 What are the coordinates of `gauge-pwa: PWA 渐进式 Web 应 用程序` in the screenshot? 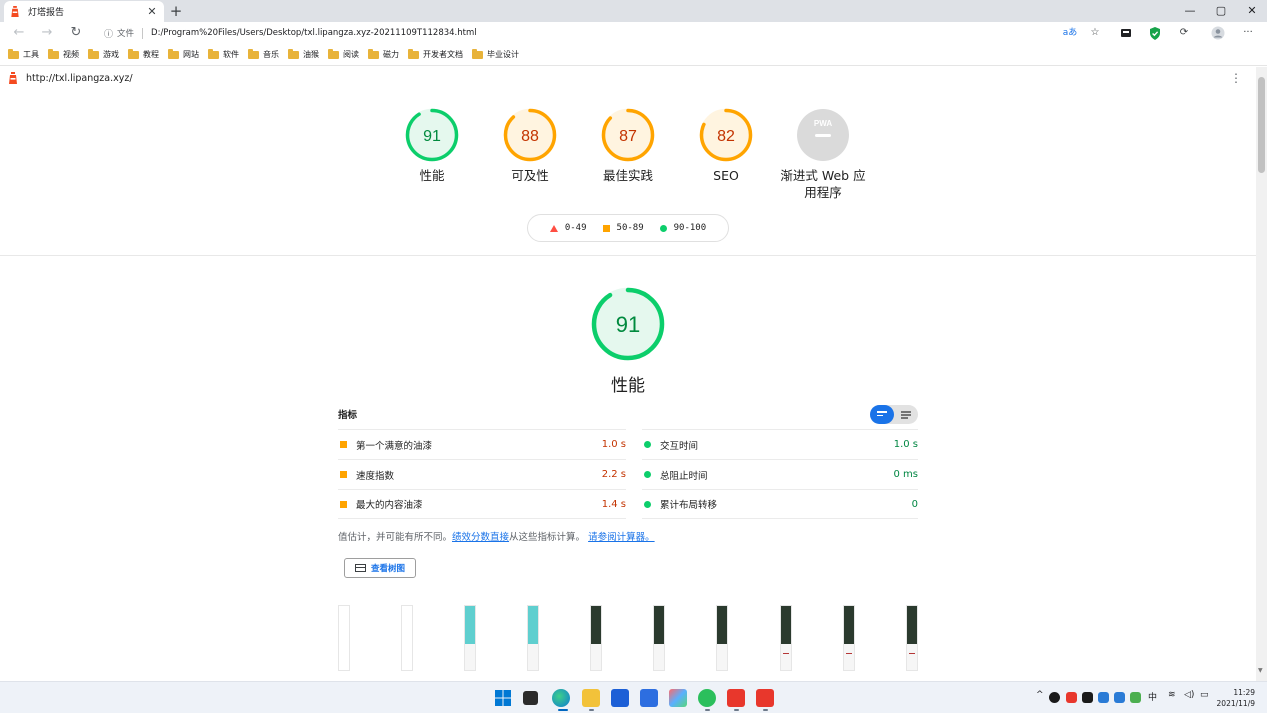 It's located at (823, 154).